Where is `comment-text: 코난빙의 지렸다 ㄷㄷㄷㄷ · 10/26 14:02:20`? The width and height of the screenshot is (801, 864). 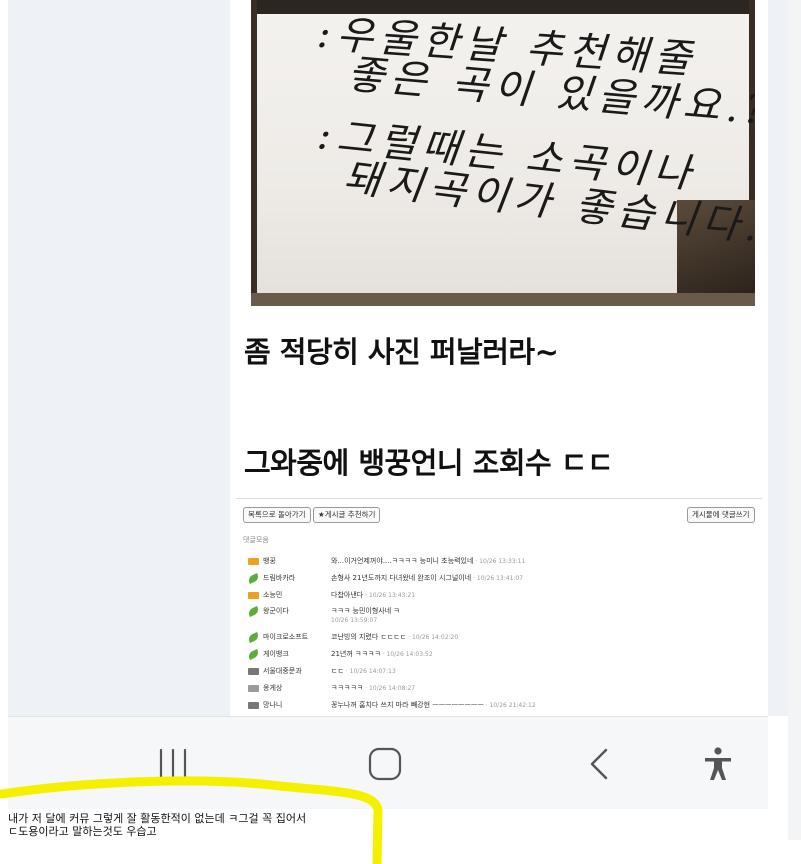
comment-text: 코난빙의 지렸다 ㄷㄷㄷㄷ · 10/26 14:02:20 is located at coordinates (394, 637).